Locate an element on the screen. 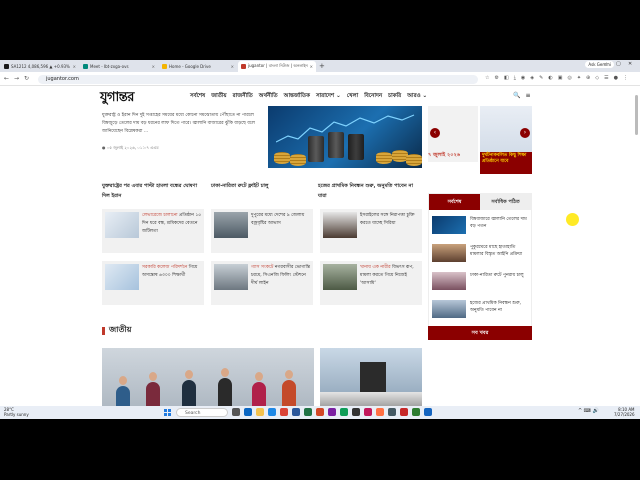  nav-item: খেলা is located at coordinates (353, 97).